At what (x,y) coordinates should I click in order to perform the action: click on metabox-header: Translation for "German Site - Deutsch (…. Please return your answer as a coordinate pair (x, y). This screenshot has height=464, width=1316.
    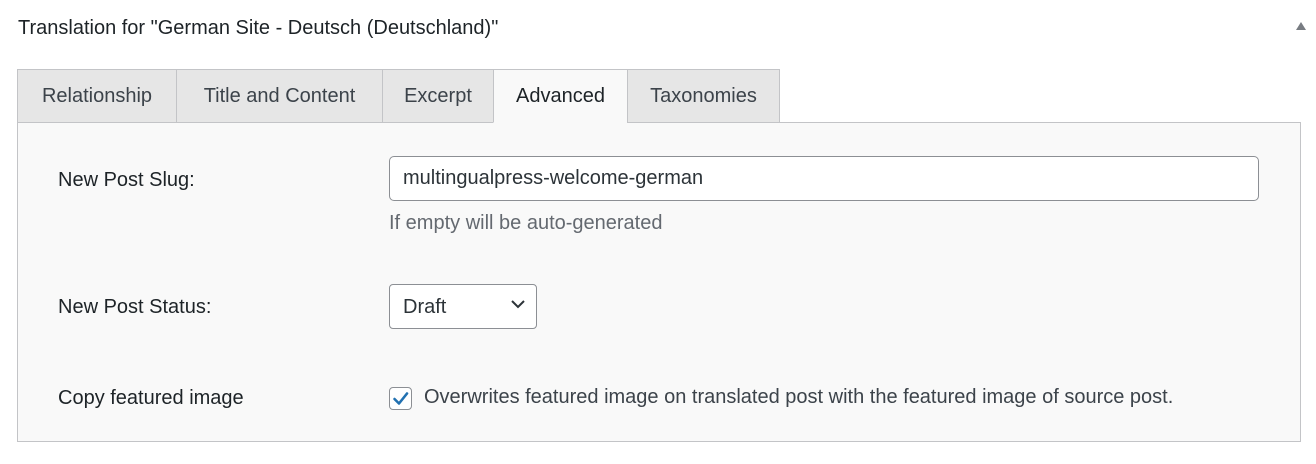
    Looking at the image, I should click on (658, 29).